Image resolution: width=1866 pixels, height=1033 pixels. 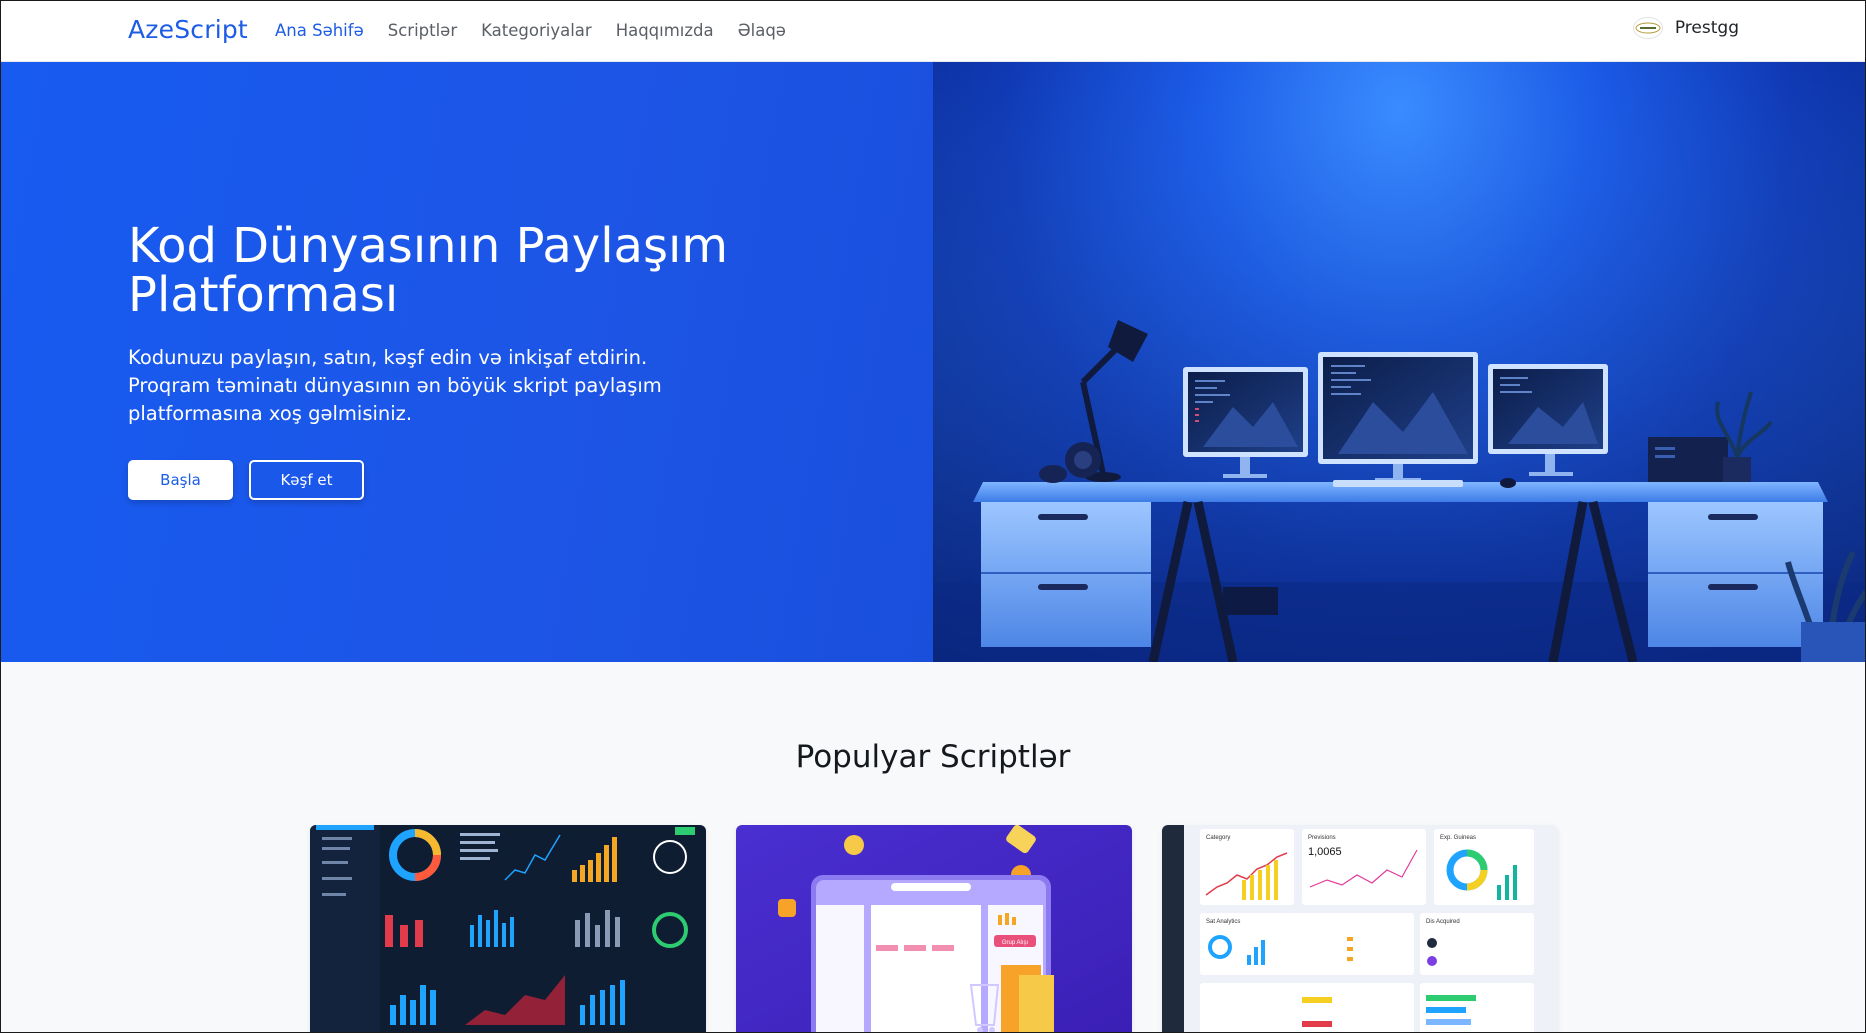 What do you see at coordinates (1015, 943) in the screenshot?
I see `card2-button-text: Grup Alışı` at bounding box center [1015, 943].